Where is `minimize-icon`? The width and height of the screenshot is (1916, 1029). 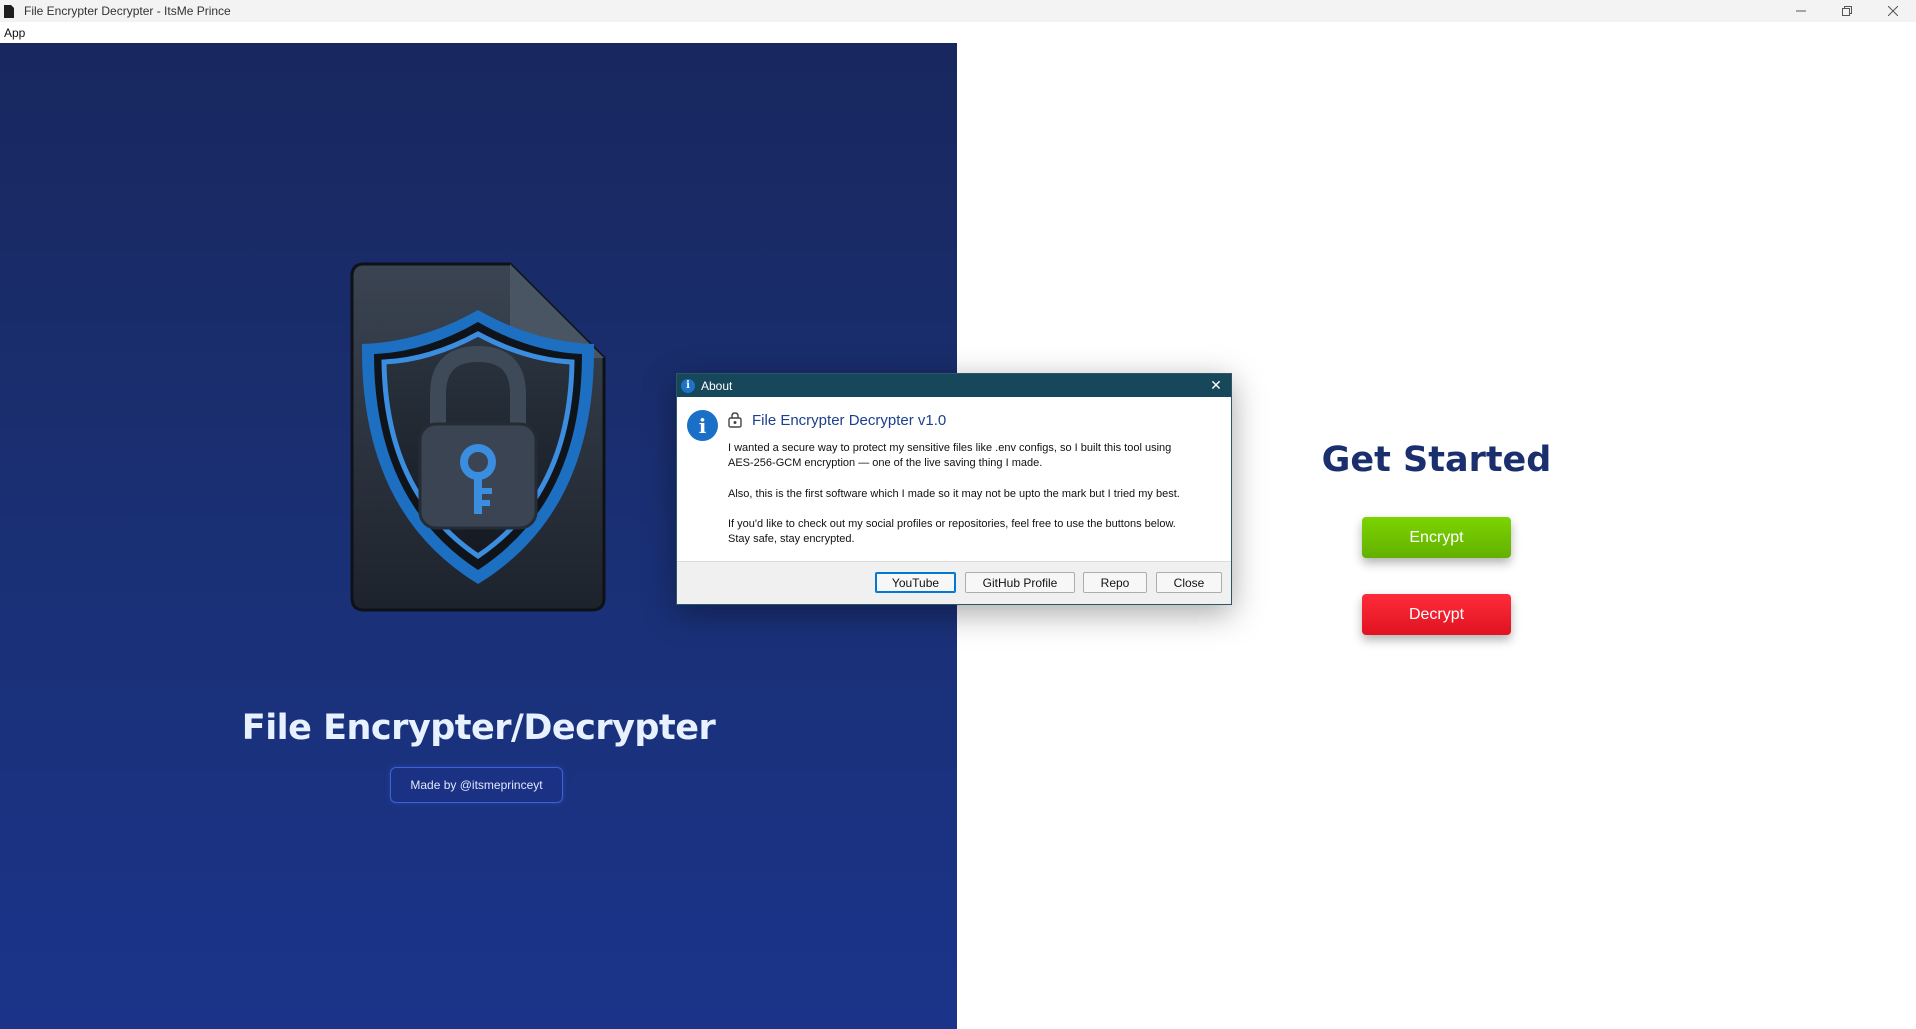 minimize-icon is located at coordinates (1801, 11).